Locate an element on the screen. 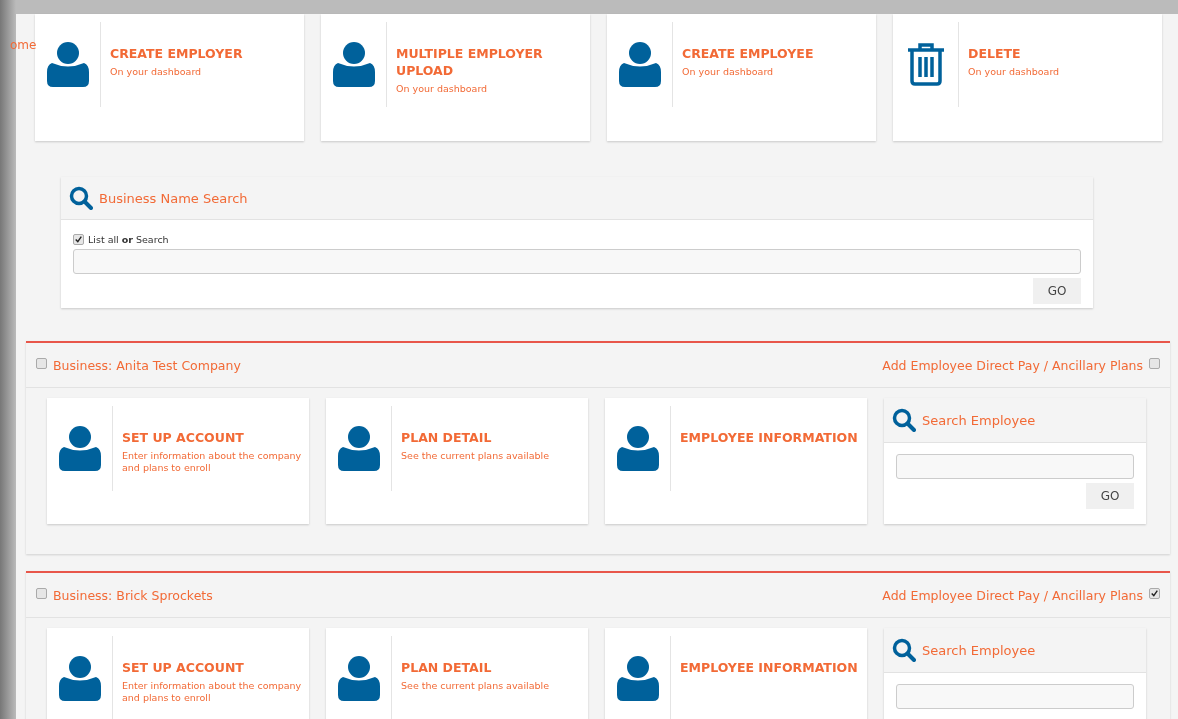 The height and width of the screenshot is (719, 1178). business-name: Business: Anita Test Company is located at coordinates (147, 365).